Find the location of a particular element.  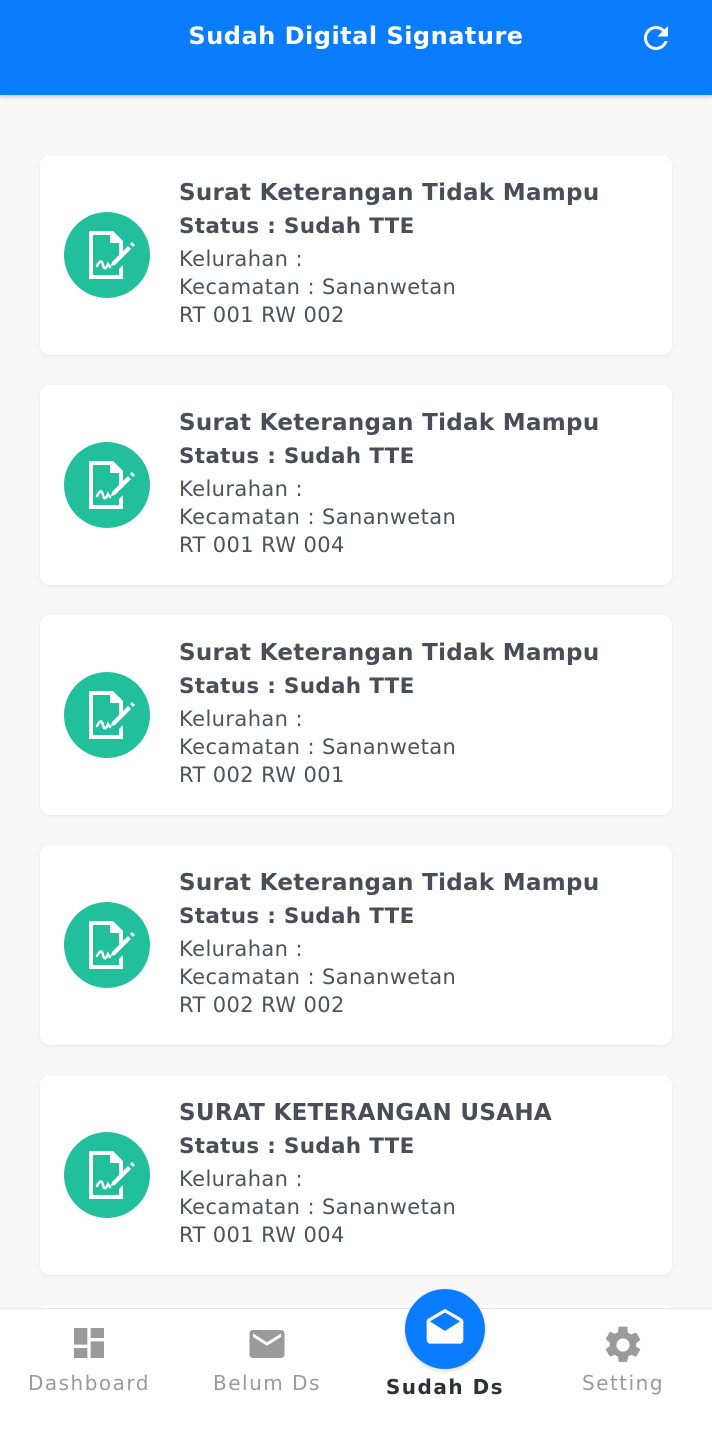

nav-label: Belum Ds is located at coordinates (267, 1383).